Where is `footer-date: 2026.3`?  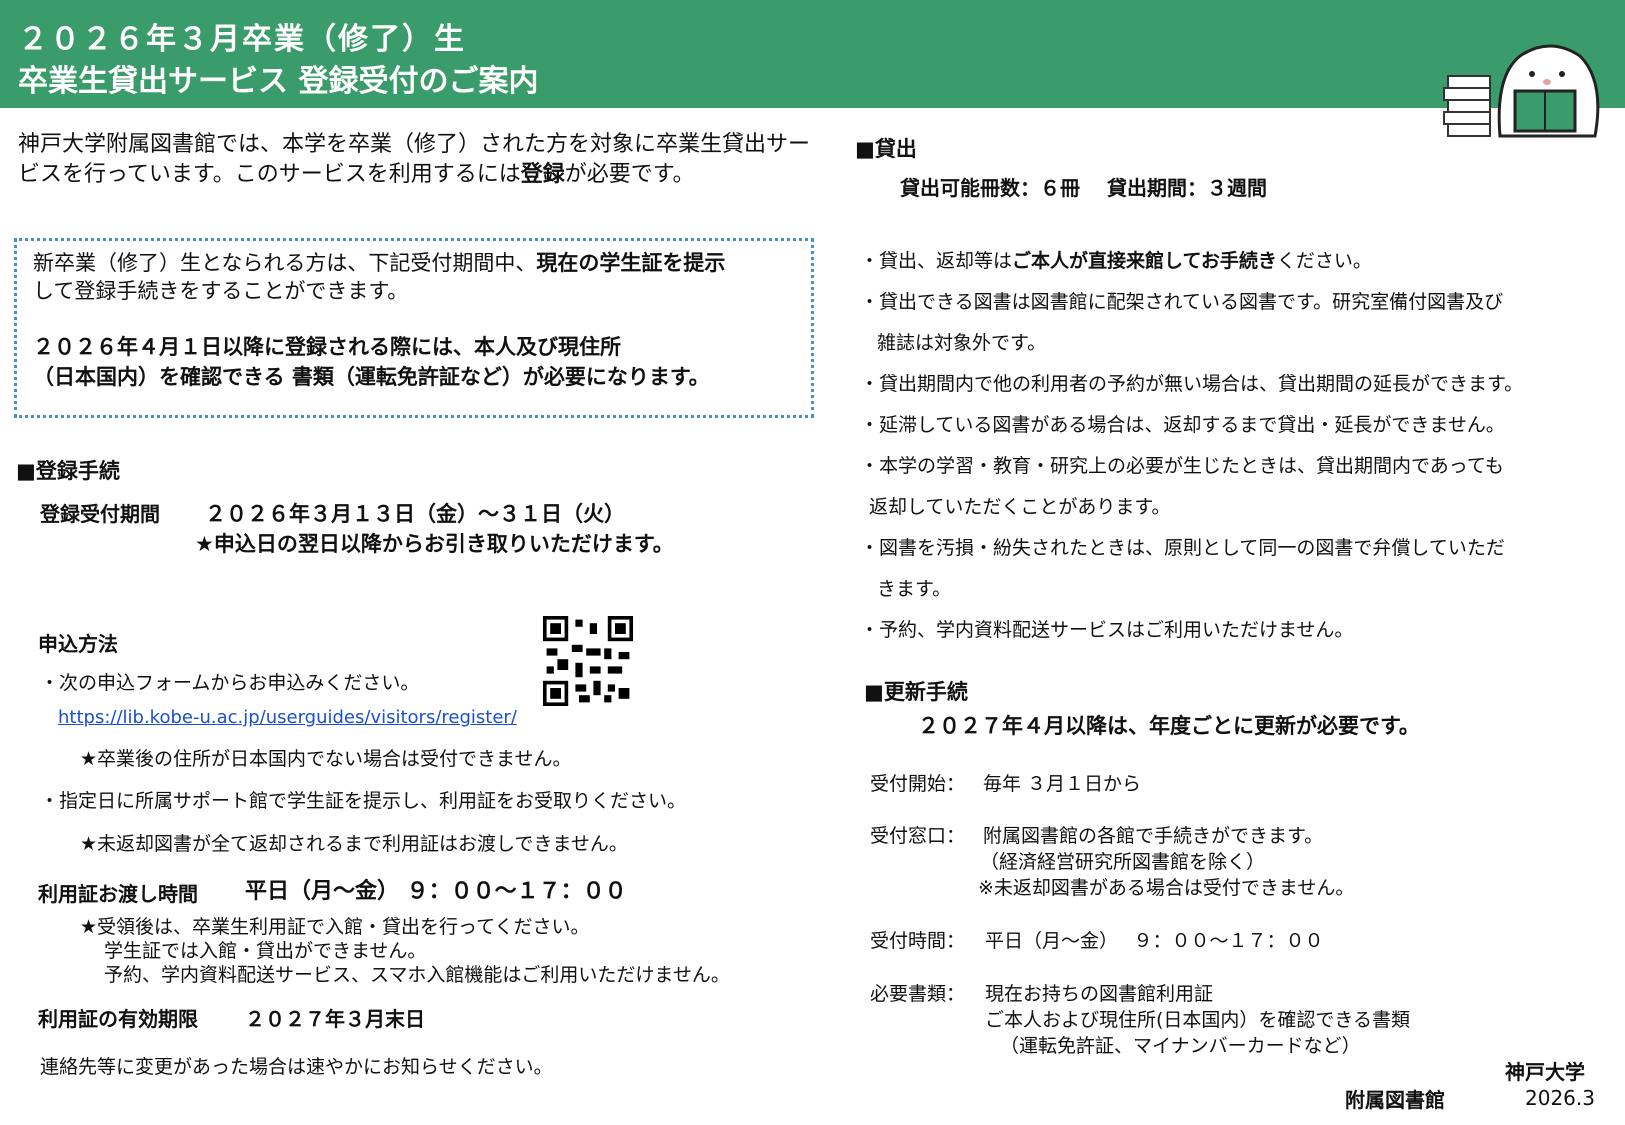 footer-date: 2026.3 is located at coordinates (1560, 1098).